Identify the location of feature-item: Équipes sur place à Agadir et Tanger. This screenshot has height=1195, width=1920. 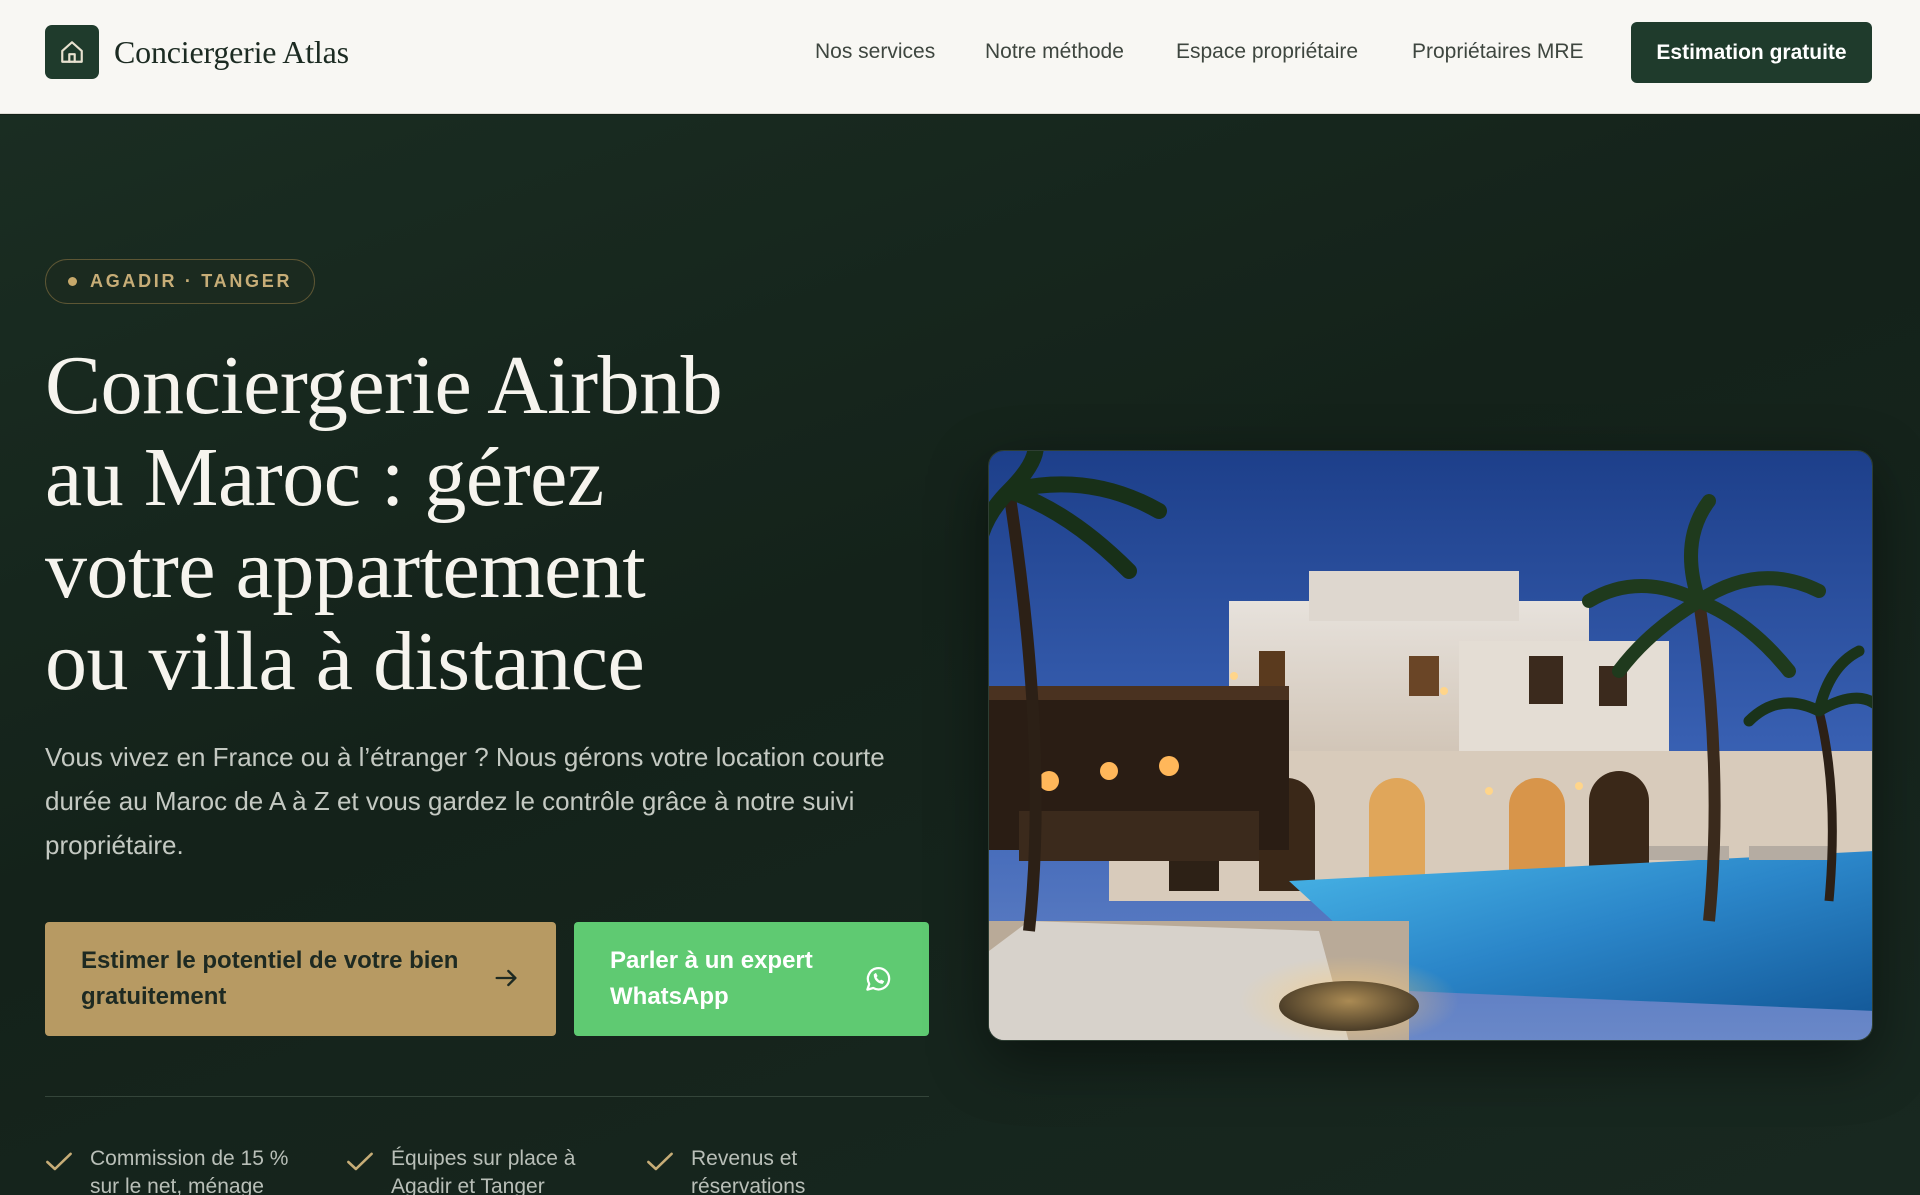
(476, 1170).